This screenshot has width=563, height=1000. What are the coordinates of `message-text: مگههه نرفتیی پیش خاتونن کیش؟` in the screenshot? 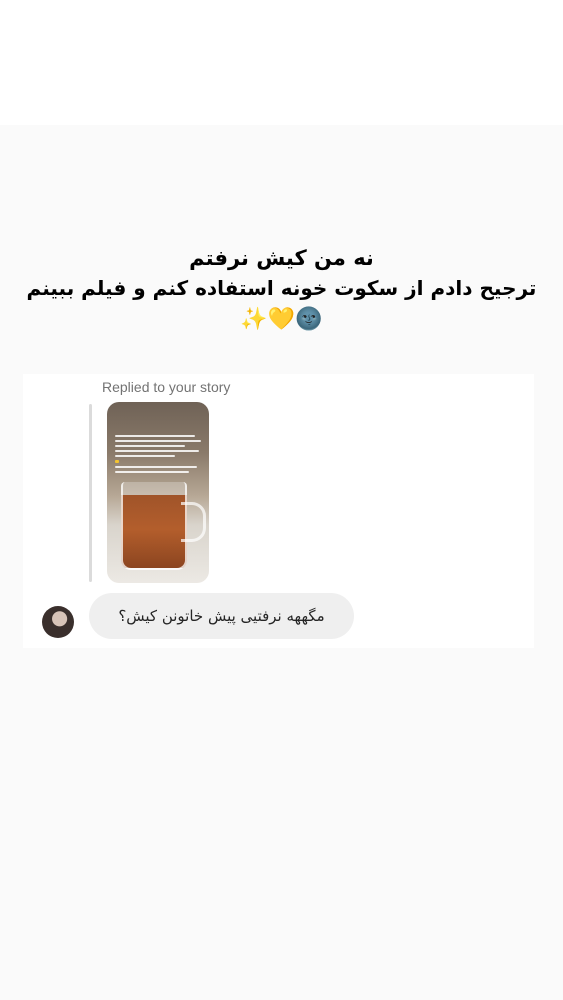 It's located at (221, 616).